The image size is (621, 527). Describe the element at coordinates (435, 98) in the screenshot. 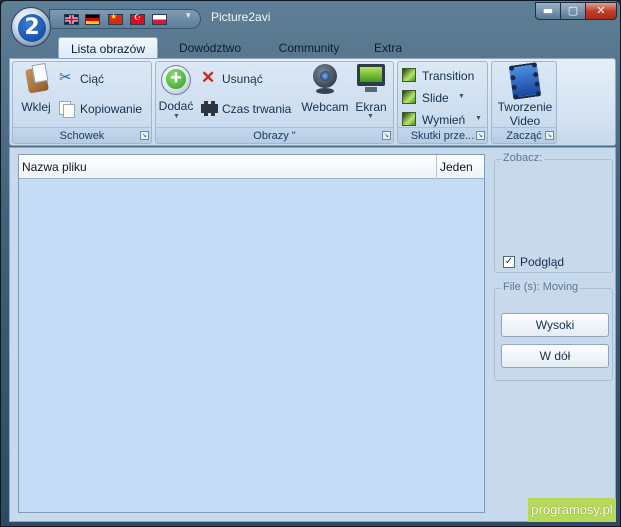

I see `slide-label: Slide` at that location.